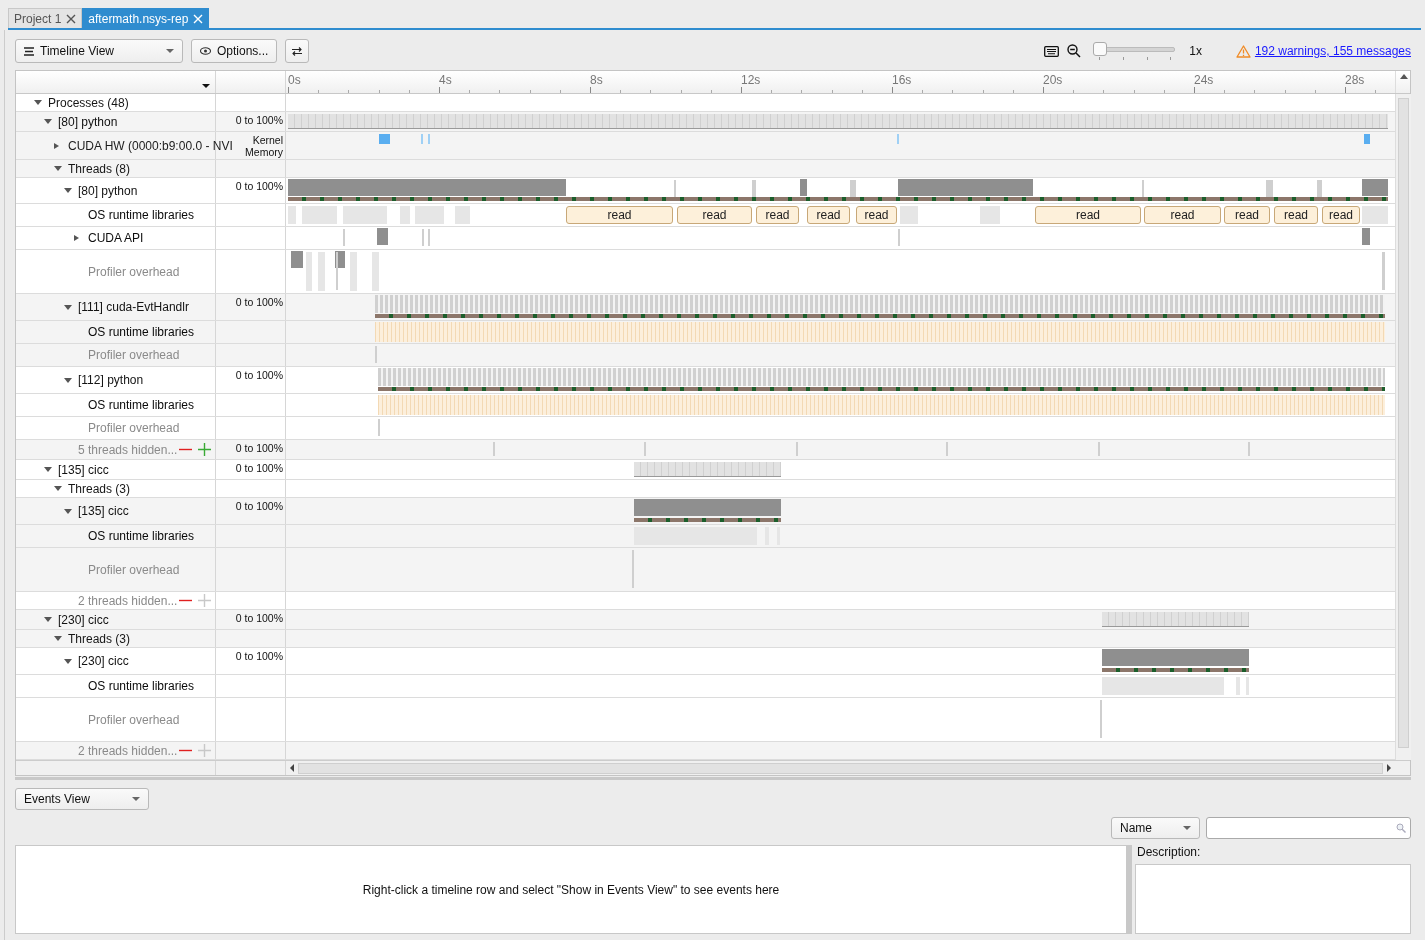 The image size is (1425, 940). Describe the element at coordinates (1243, 51) in the screenshot. I see `warning-icon` at that location.